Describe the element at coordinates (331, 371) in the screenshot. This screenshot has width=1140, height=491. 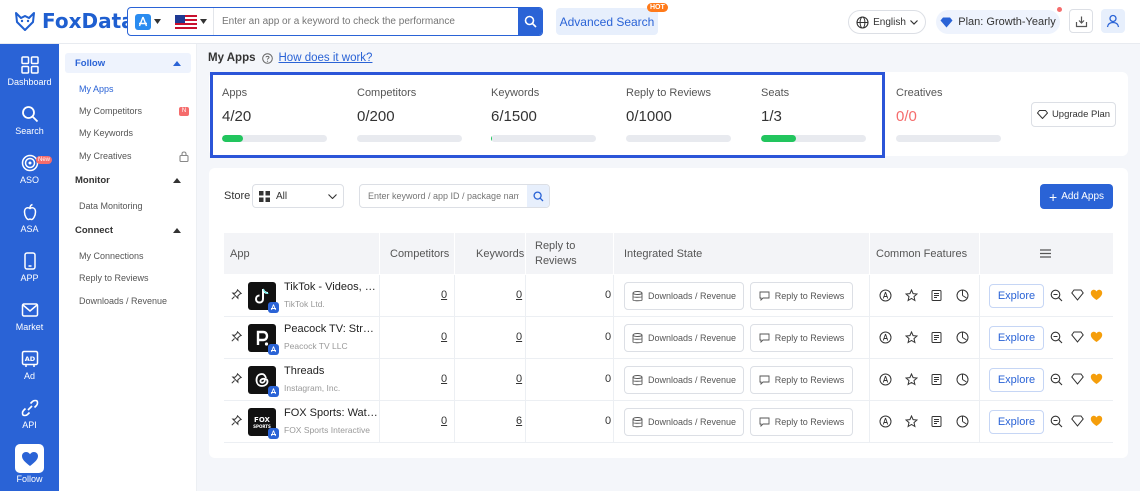
I see `app-name: Threads` at that location.